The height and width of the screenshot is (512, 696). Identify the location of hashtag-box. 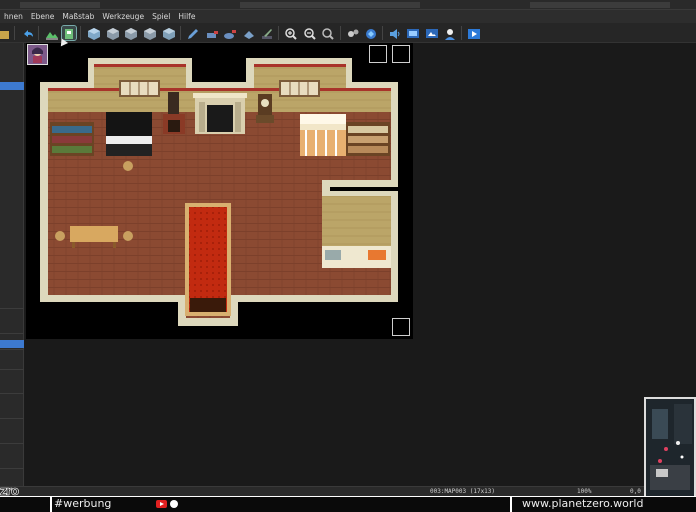
(280, 504).